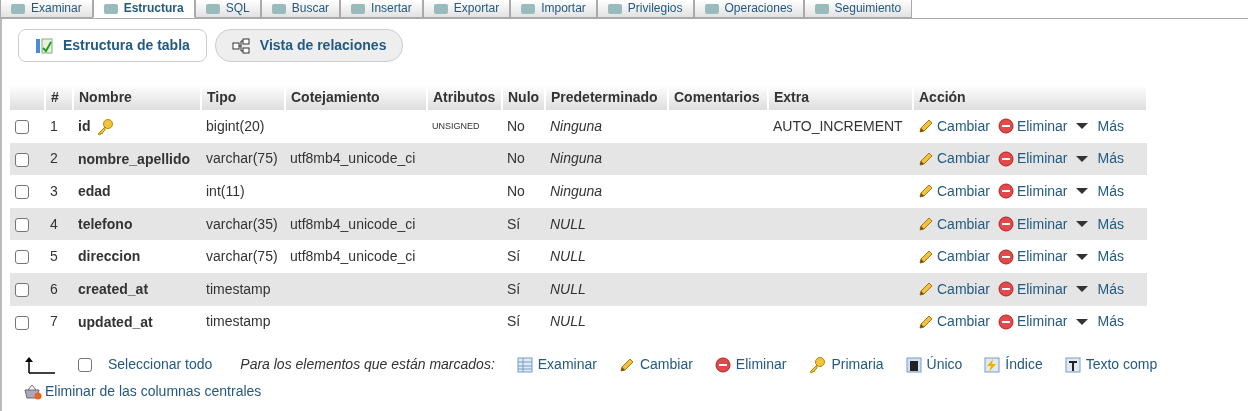 The height and width of the screenshot is (411, 1248). Describe the element at coordinates (59, 289) in the screenshot. I see `table-cell: 6` at that location.